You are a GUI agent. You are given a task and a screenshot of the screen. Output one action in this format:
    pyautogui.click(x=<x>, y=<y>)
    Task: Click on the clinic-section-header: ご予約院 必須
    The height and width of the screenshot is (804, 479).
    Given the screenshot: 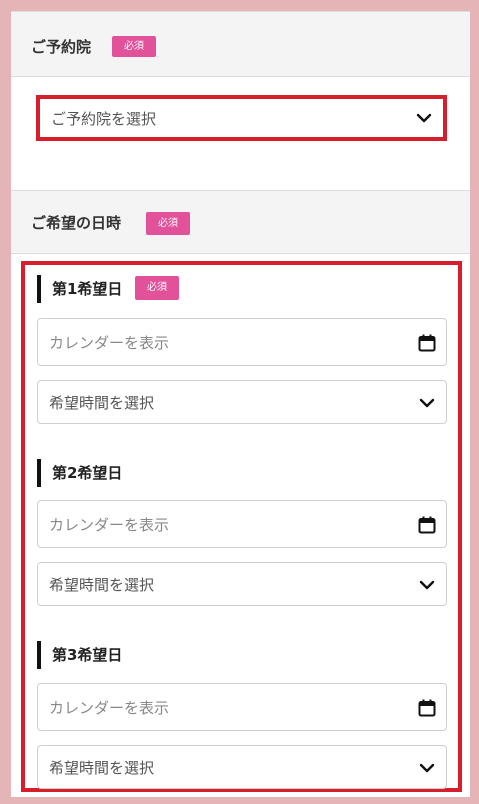 What is the action you would take?
    pyautogui.click(x=240, y=44)
    